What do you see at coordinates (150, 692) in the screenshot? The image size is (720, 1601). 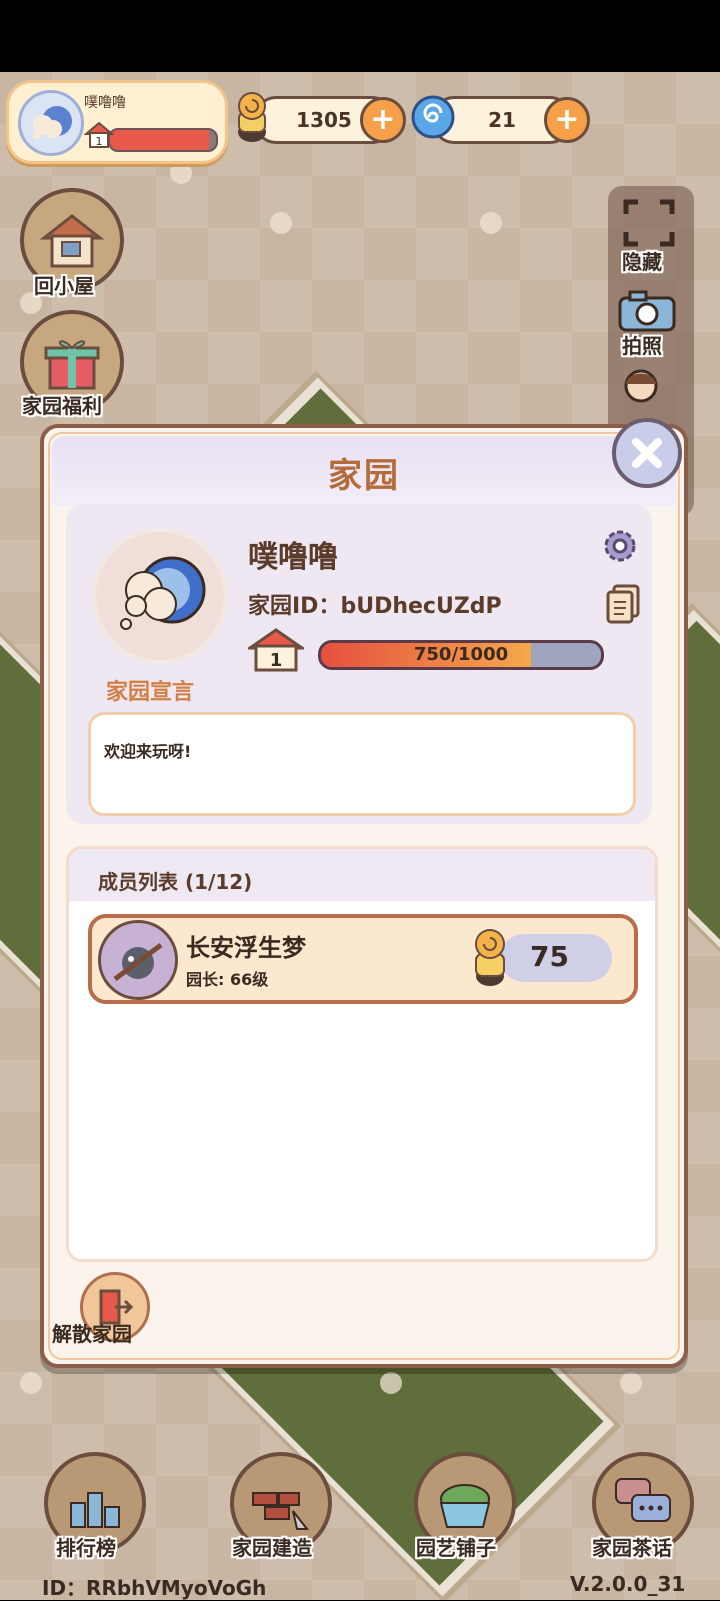 I see `declaration-label: 家园宣言` at bounding box center [150, 692].